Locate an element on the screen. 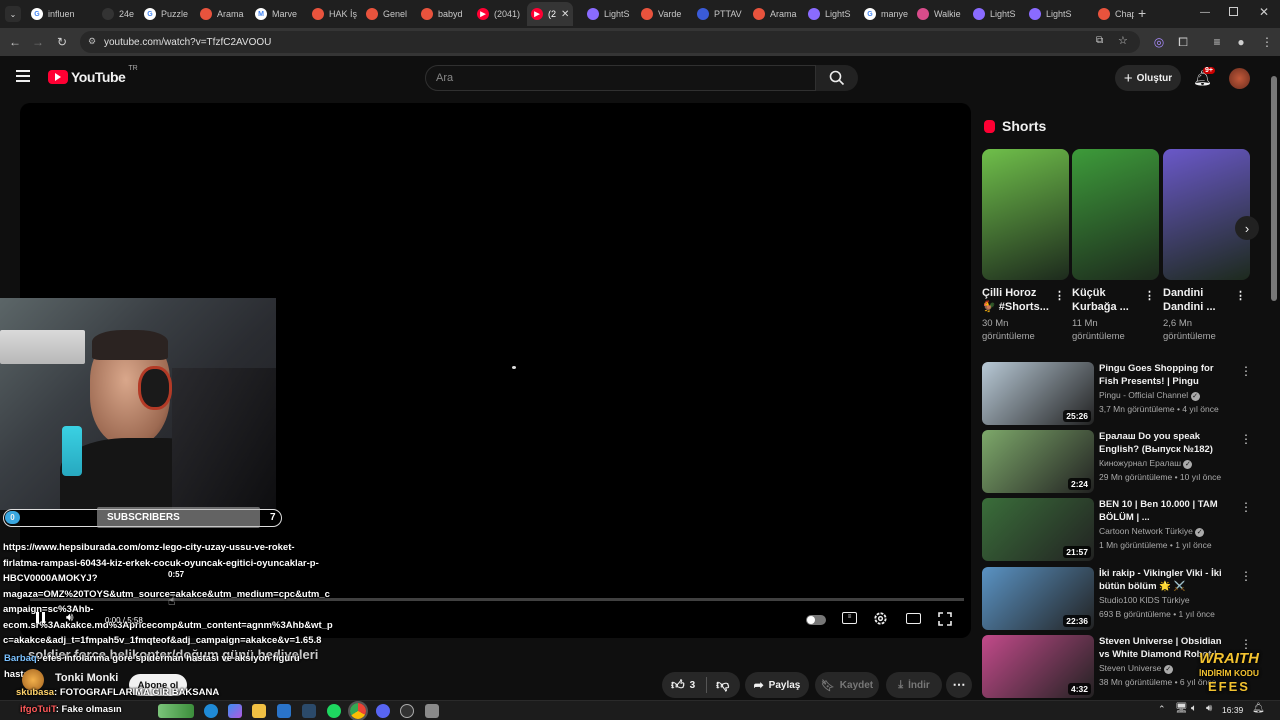 Image resolution: width=1280 pixels, height=720 pixels. tab-search-chevron: ⌄ is located at coordinates (13, 14).